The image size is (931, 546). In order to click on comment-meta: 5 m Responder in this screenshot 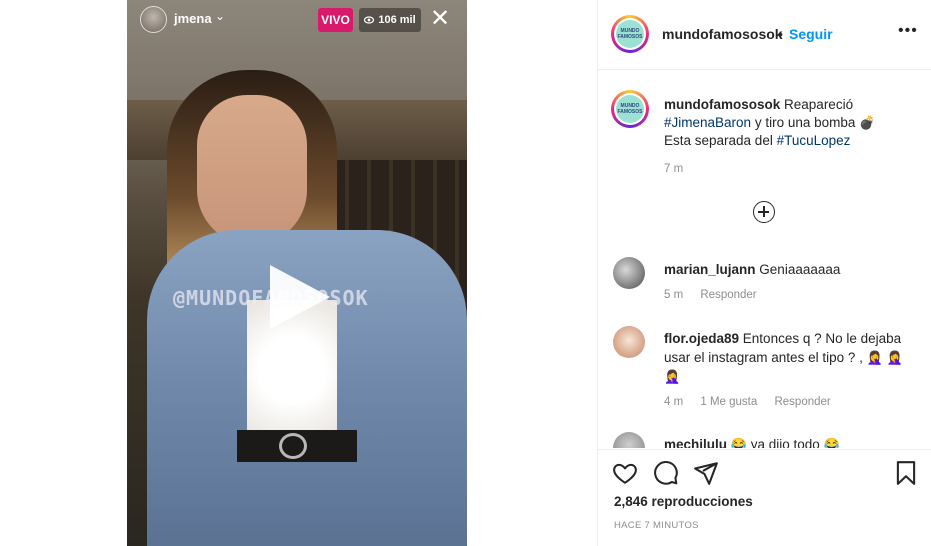, I will do `click(717, 295)`.